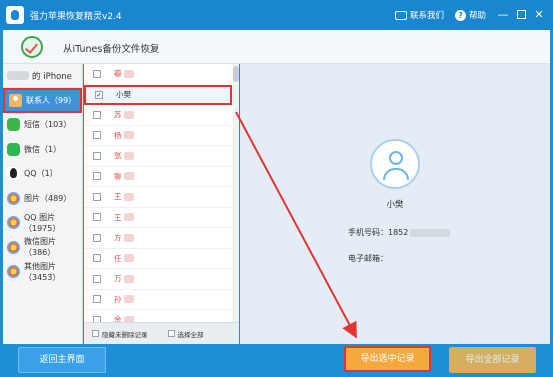 The height and width of the screenshot is (377, 553). I want to click on help-icon: ?, so click(460, 15).